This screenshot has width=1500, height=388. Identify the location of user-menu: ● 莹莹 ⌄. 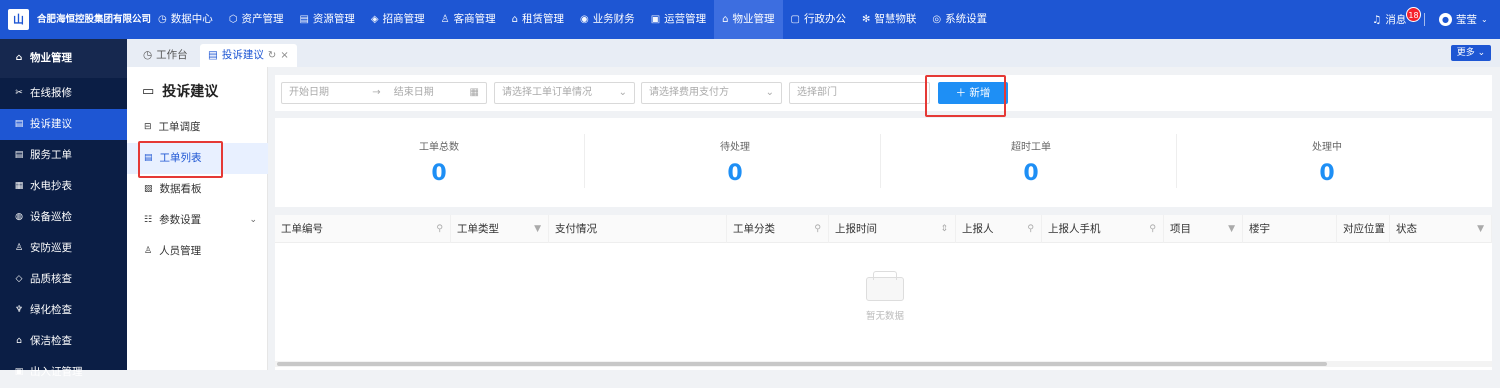
(1463, 19).